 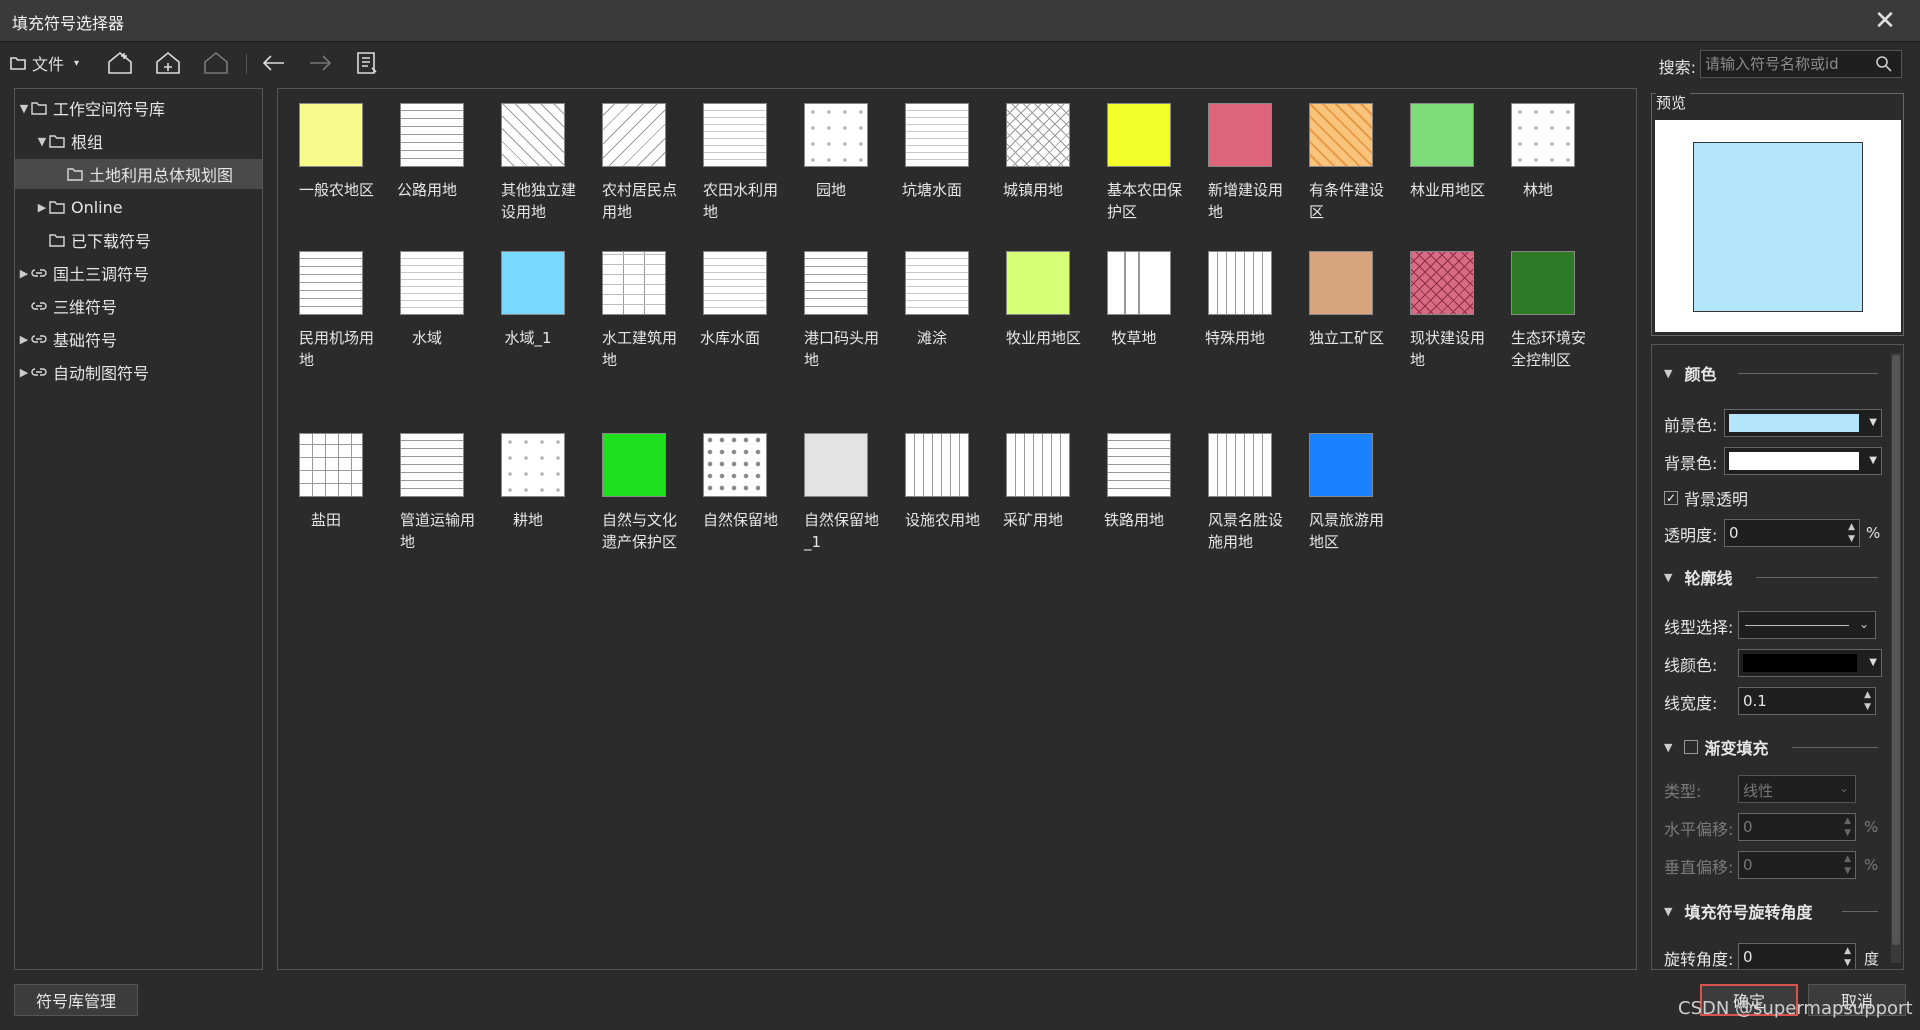 What do you see at coordinates (427, 294) in the screenshot?
I see `symbol-item: 水域` at bounding box center [427, 294].